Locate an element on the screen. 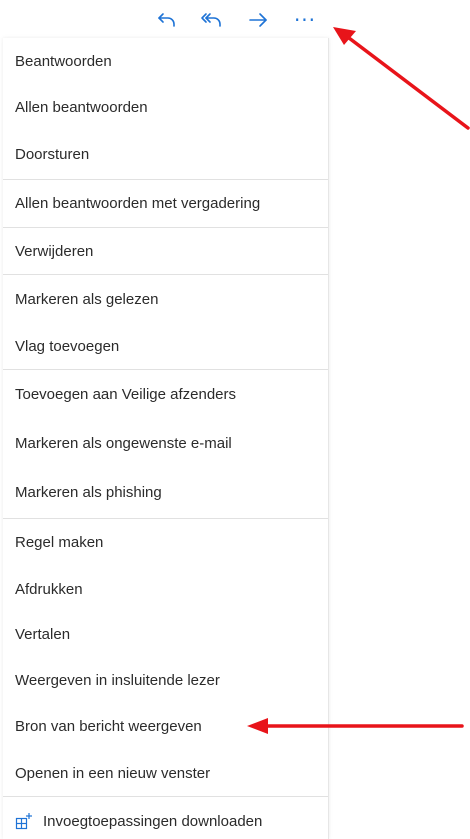 The width and height of the screenshot is (470, 839). menu-item-reply-all: Allen beantwoorden is located at coordinates (165, 107).